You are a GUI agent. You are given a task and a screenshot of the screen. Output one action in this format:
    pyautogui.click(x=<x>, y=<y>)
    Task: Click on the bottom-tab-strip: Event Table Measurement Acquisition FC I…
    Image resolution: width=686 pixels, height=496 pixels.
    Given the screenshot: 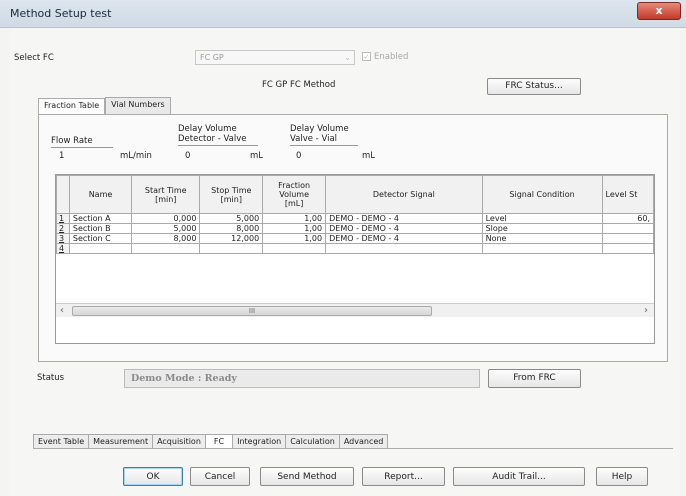 What is the action you would take?
    pyautogui.click(x=211, y=441)
    